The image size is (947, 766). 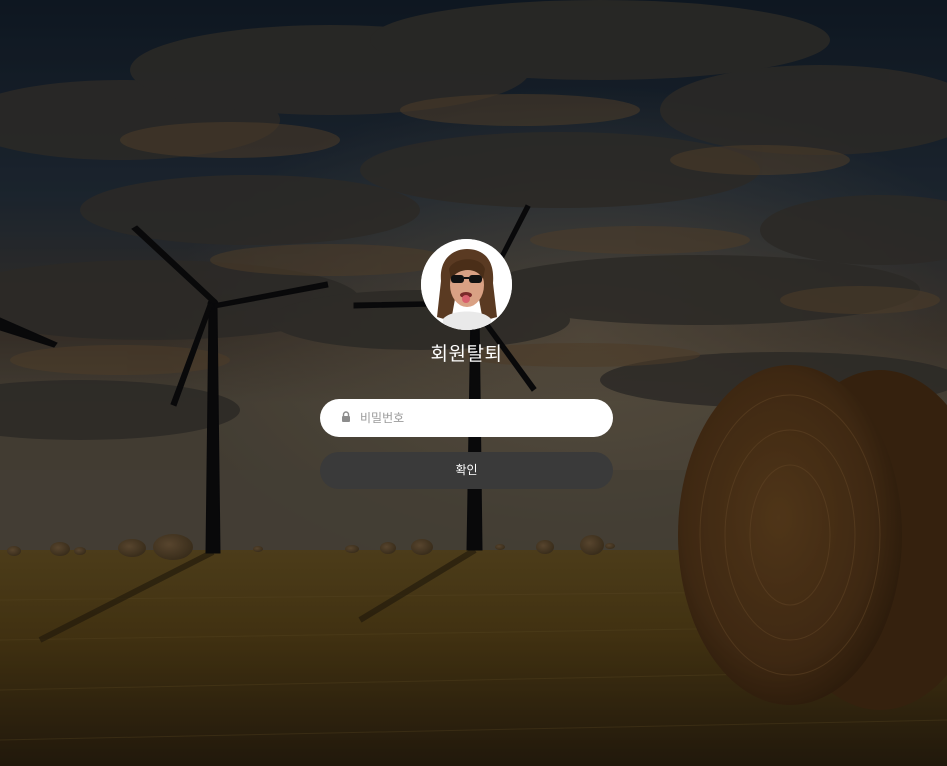 What do you see at coordinates (466, 470) in the screenshot?
I see `confirm-button: 확인` at bounding box center [466, 470].